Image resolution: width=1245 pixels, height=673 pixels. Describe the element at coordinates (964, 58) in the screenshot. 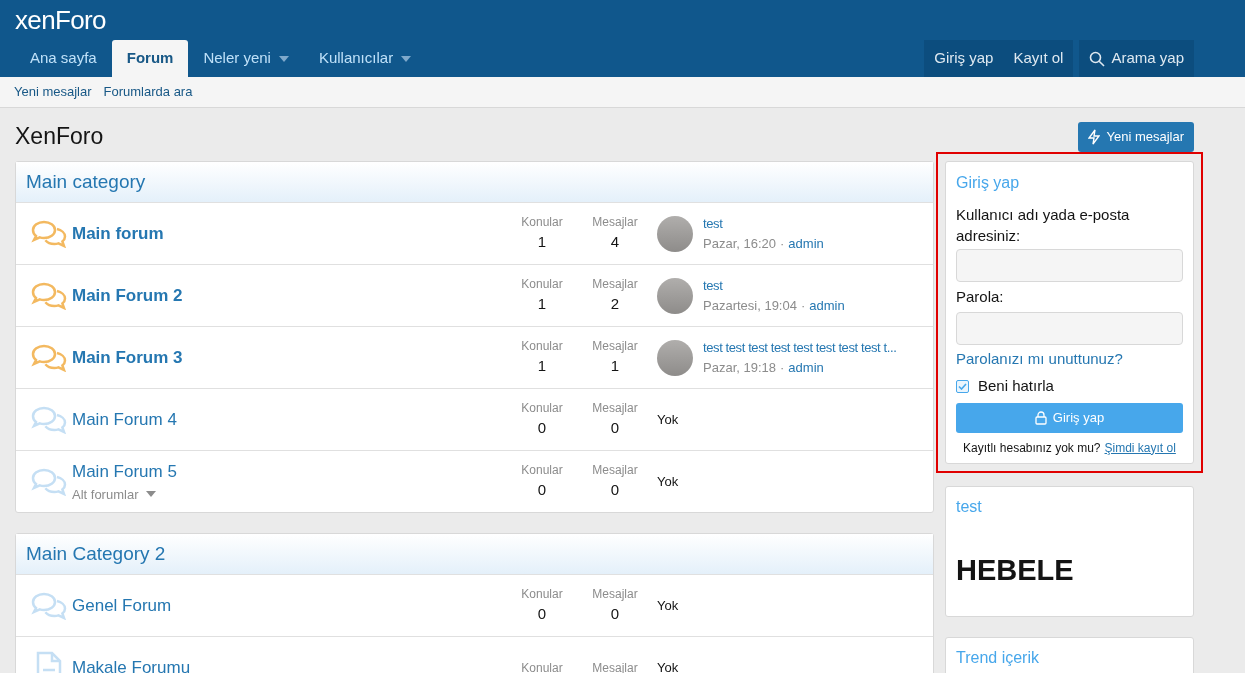

I see `account-link: Giriş yap` at that location.